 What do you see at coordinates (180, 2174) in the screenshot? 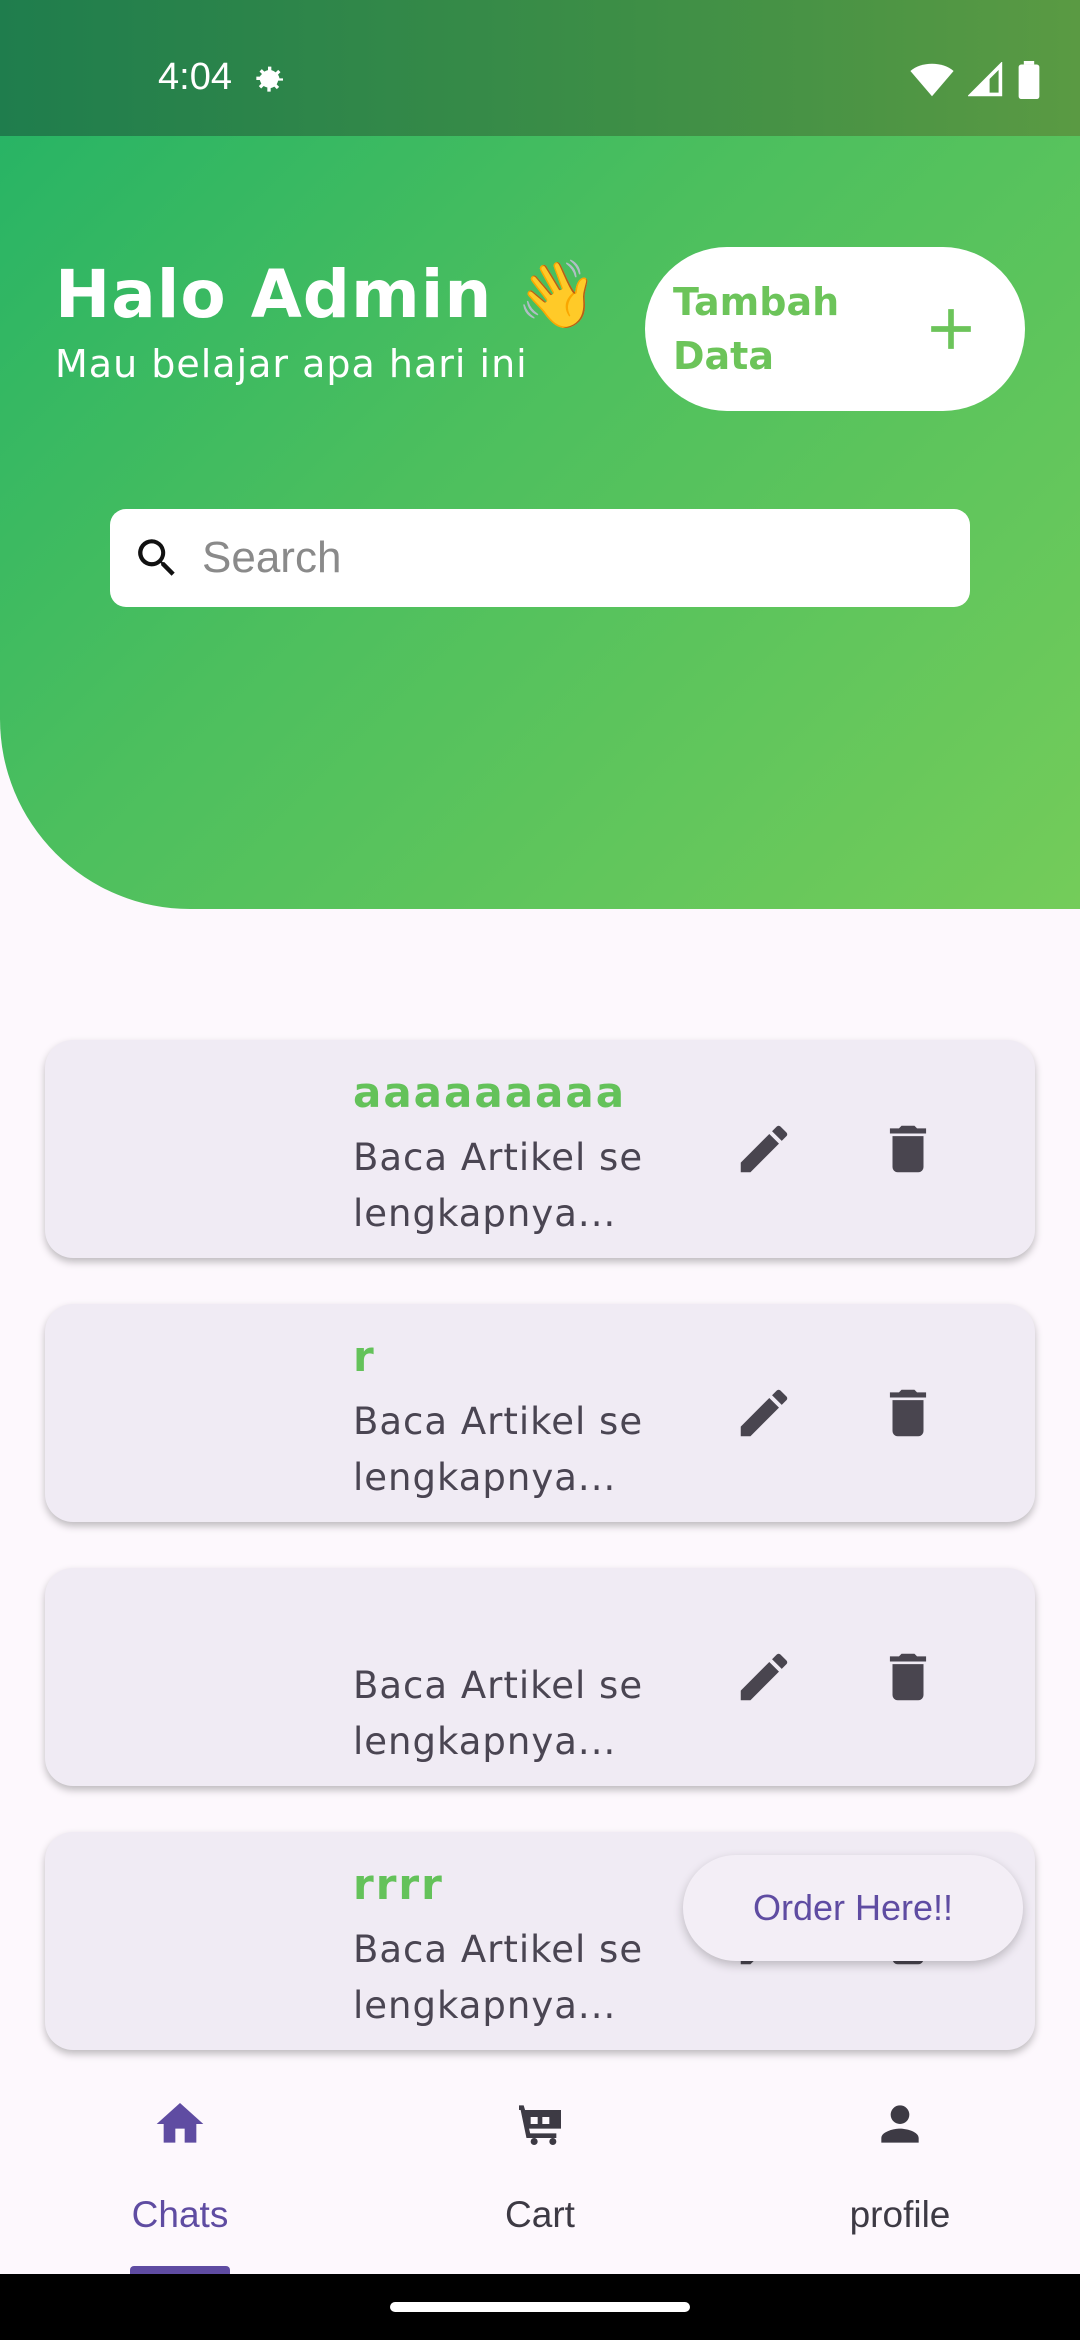
I see `nav-item-chats: Chats` at bounding box center [180, 2174].